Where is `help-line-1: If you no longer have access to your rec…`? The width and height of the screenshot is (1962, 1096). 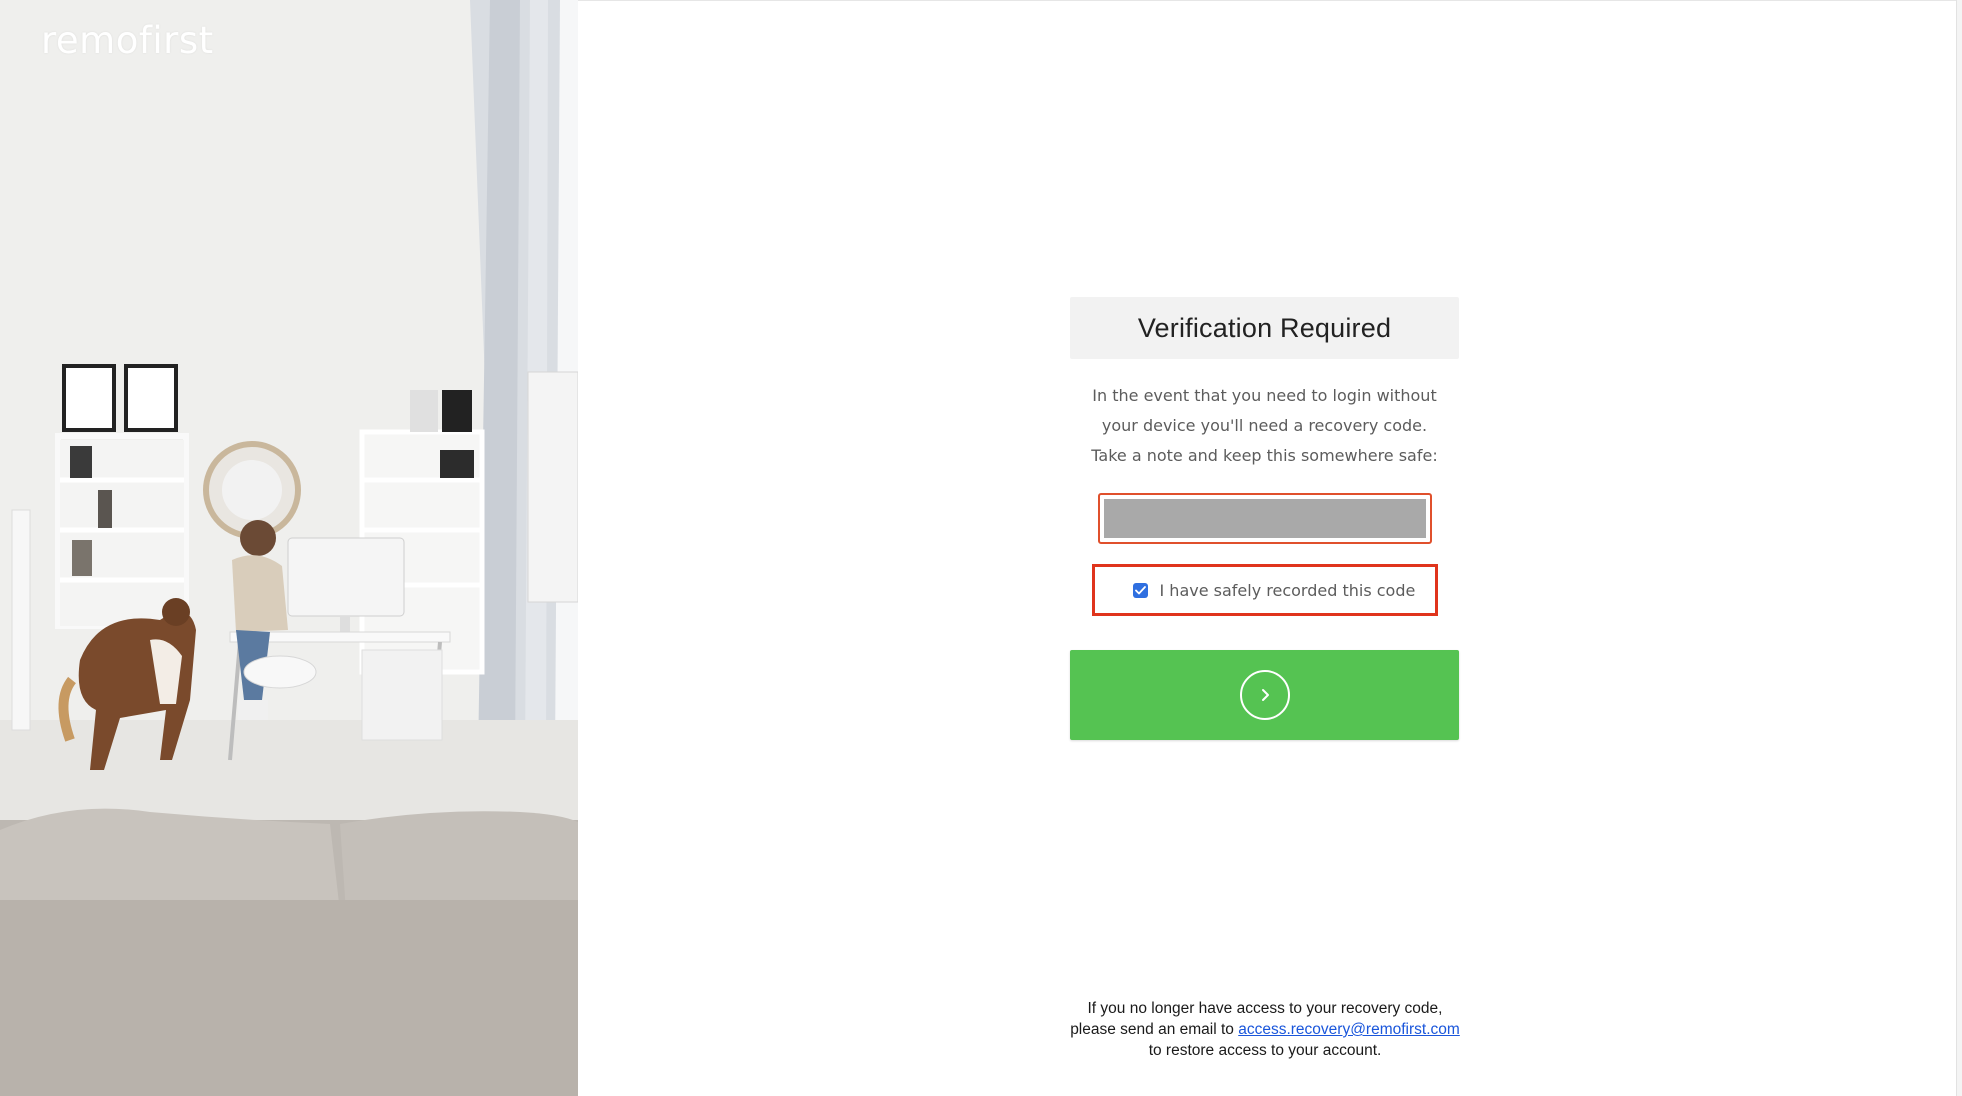
help-line-1: If you no longer have access to your rec… is located at coordinates (1265, 1008).